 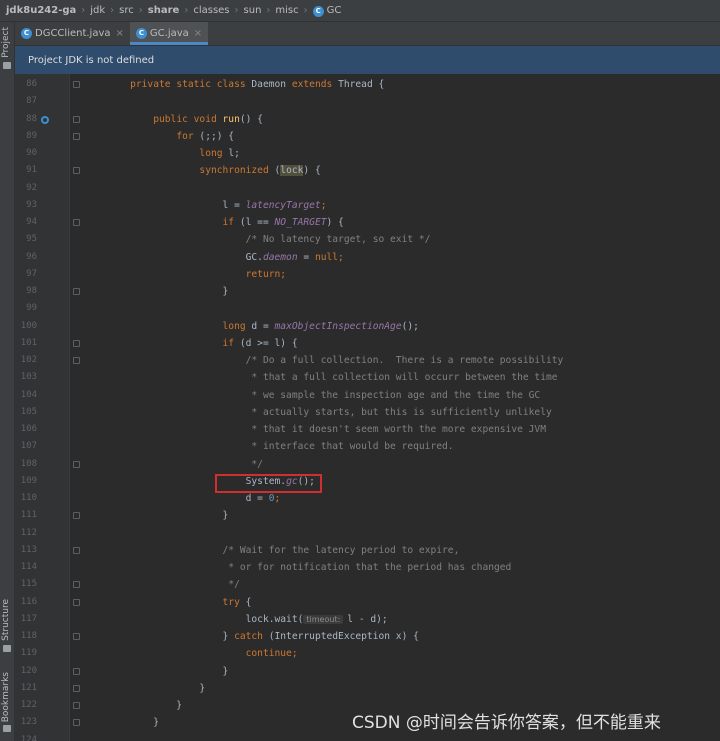 I want to click on code-line: 87, so click(x=367, y=101).